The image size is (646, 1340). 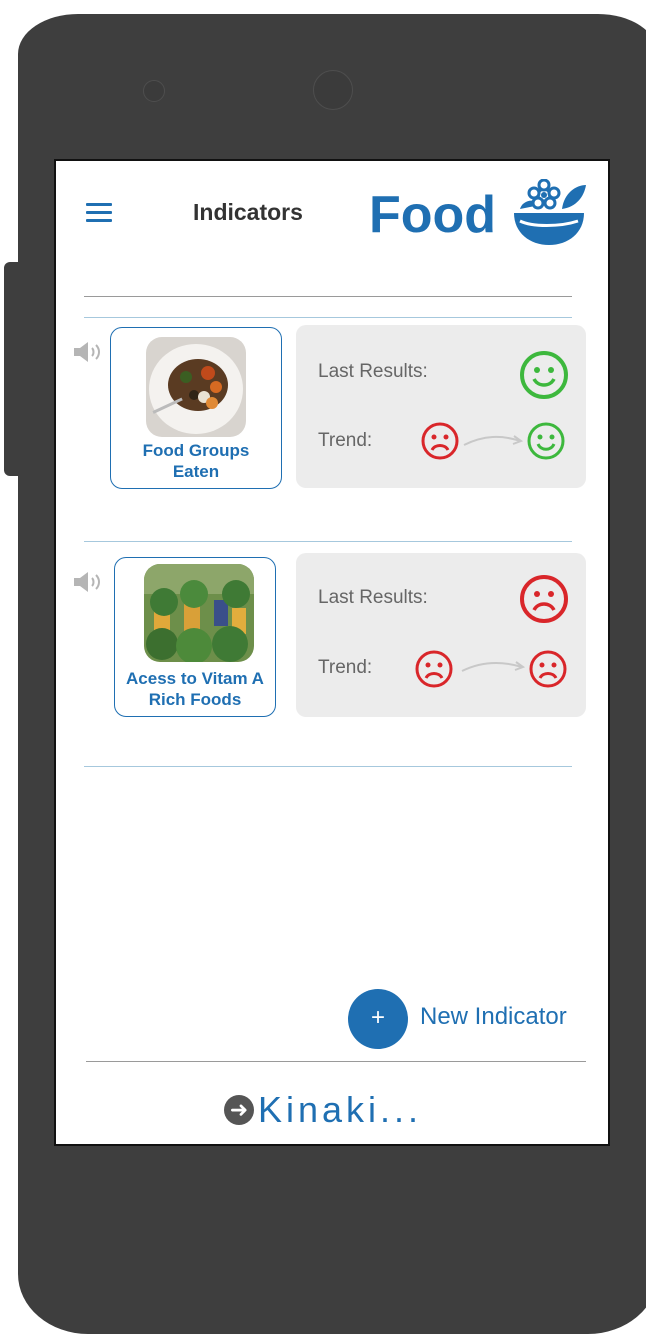 I want to click on indicator-name-line1: Acess to Vitam A, so click(x=195, y=678).